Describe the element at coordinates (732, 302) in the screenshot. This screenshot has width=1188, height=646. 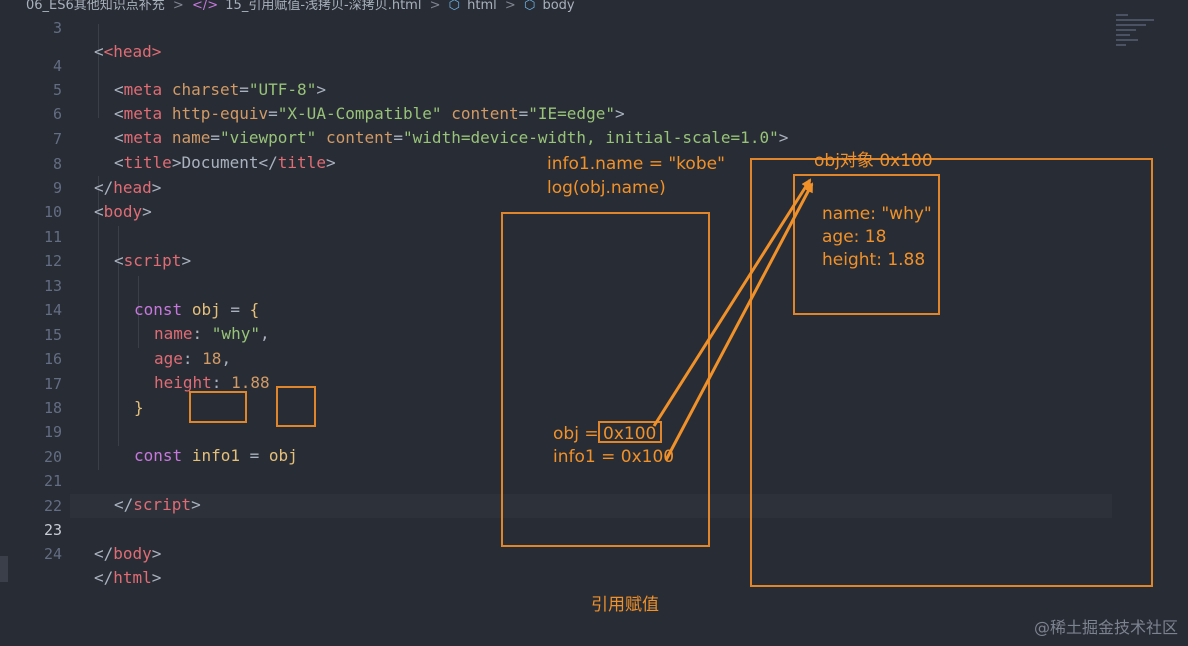
I see `obj-reference-arrow` at that location.